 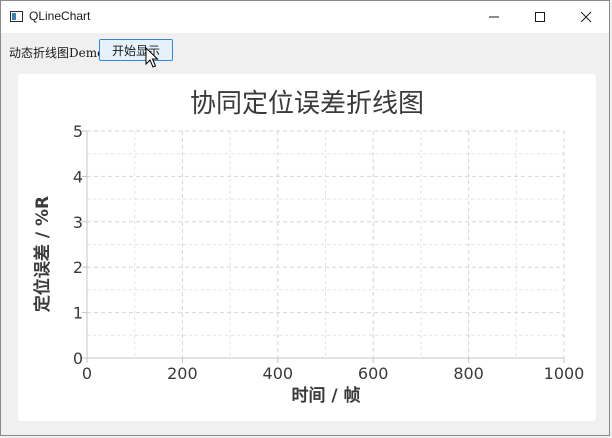 What do you see at coordinates (78, 358) in the screenshot?
I see `y-tick-label: 0` at bounding box center [78, 358].